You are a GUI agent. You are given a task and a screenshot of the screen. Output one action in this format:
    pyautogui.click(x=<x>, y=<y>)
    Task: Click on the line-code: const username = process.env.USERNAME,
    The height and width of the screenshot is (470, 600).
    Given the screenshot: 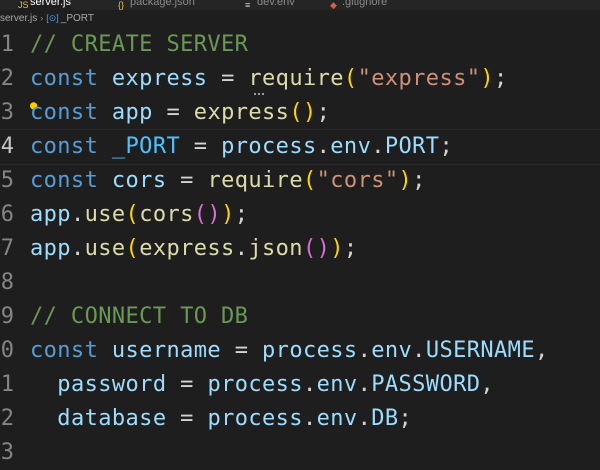 What is the action you would take?
    pyautogui.click(x=289, y=350)
    